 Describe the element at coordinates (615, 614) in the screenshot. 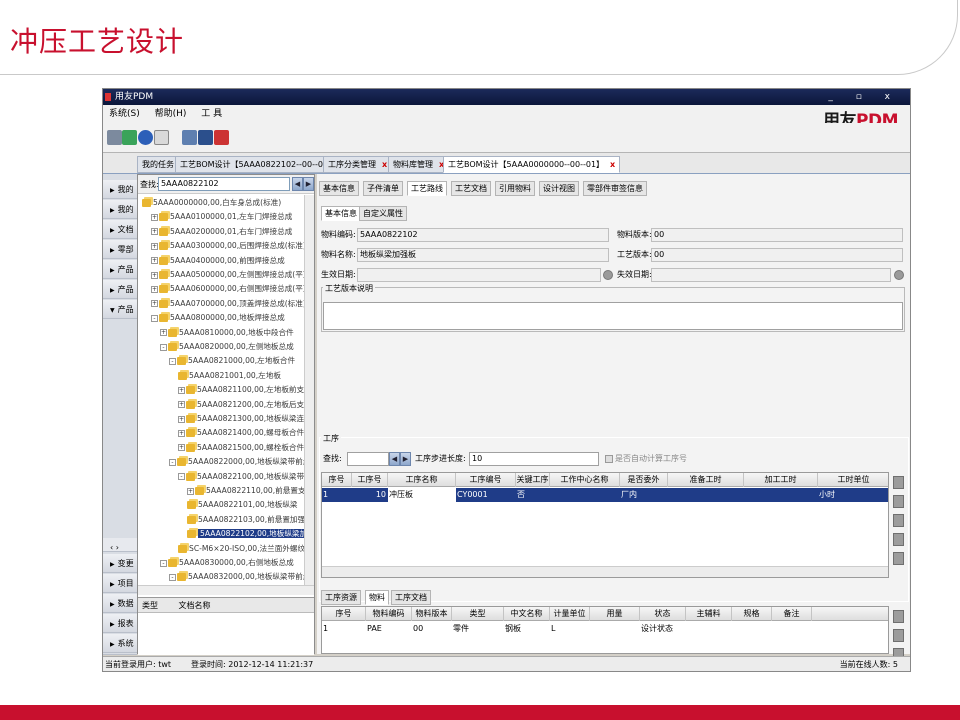

I see `column-header: 用量` at that location.